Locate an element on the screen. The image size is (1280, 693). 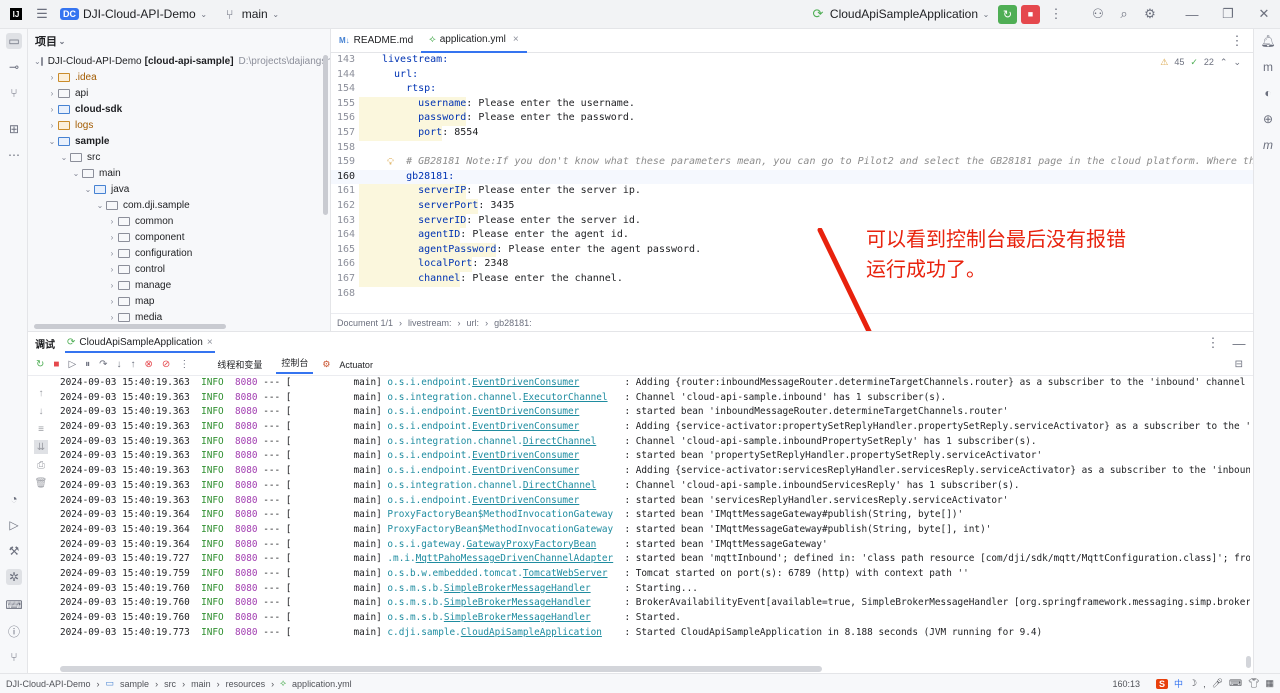
tree-item: › logs is located at coordinates (179, 125).